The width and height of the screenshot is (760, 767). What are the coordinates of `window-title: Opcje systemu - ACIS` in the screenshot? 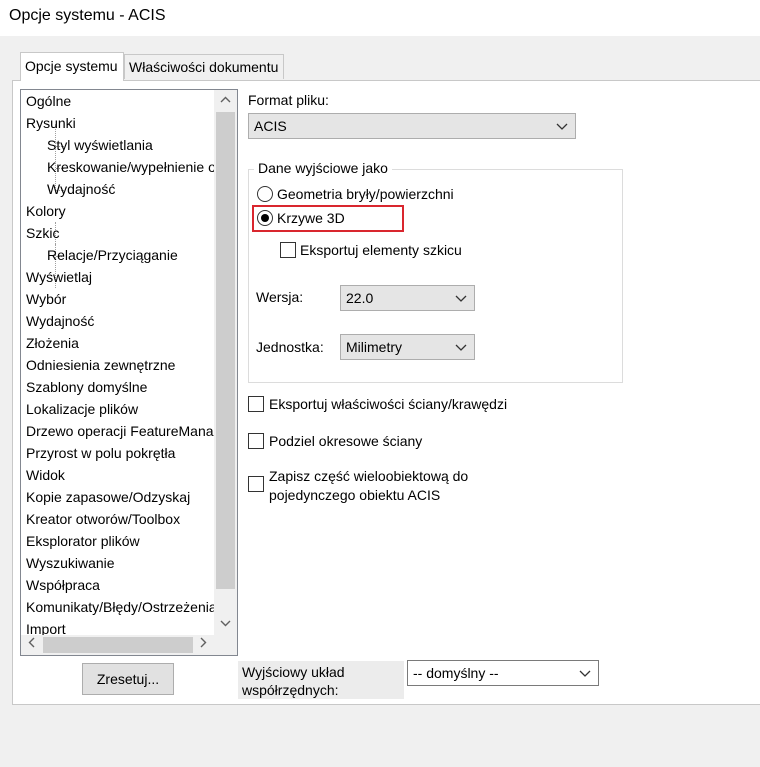 It's located at (87, 15).